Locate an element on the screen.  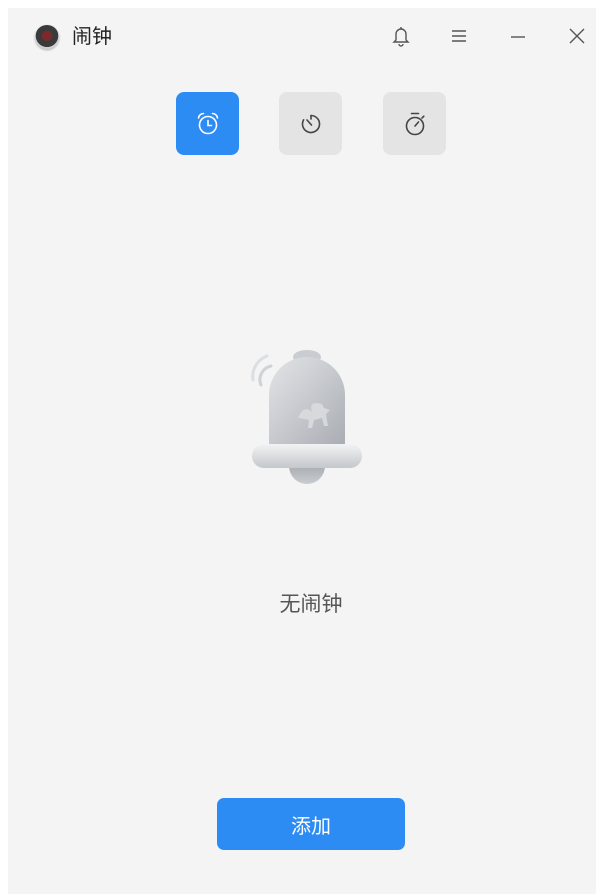
main-menu-button is located at coordinates (459, 36).